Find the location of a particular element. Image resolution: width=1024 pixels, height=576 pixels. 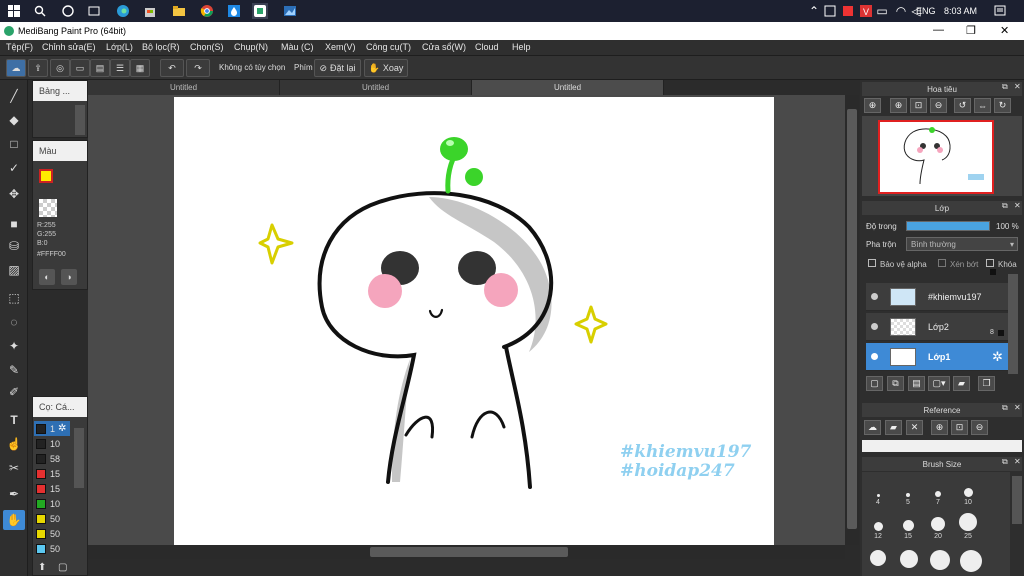

navigator-close-icon: ✕ is located at coordinates (1017, 86).